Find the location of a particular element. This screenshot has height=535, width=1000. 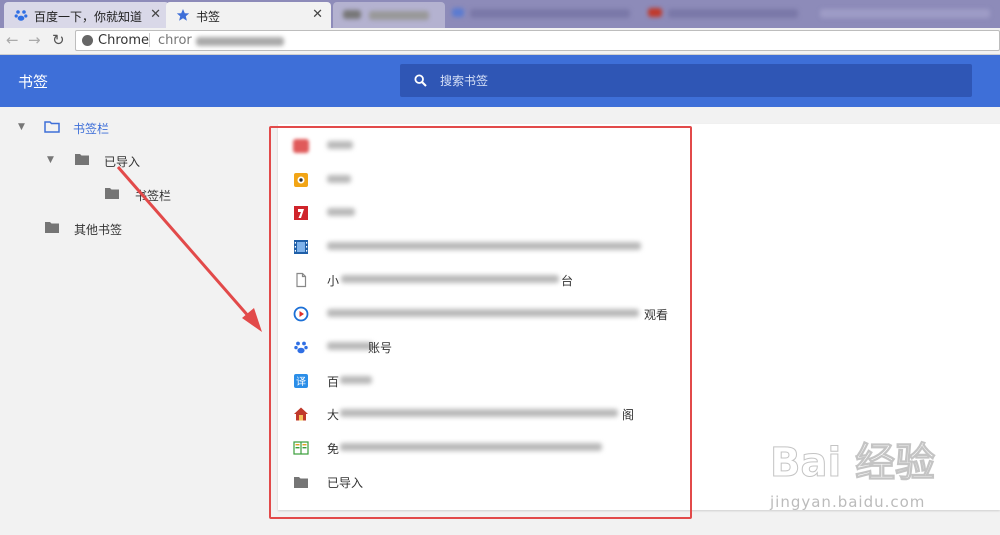

bookmark-title-start: 免 is located at coordinates (333, 449).